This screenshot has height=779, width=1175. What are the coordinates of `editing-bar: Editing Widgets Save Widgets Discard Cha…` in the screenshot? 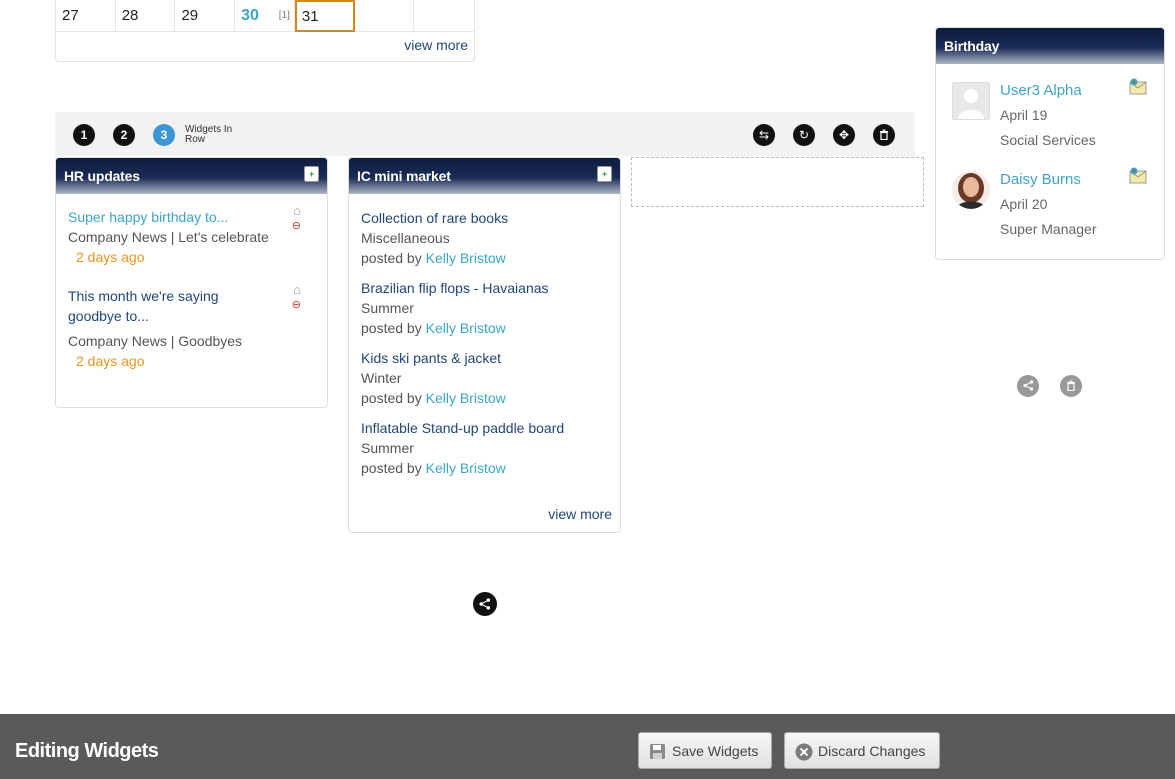 It's located at (587, 746).